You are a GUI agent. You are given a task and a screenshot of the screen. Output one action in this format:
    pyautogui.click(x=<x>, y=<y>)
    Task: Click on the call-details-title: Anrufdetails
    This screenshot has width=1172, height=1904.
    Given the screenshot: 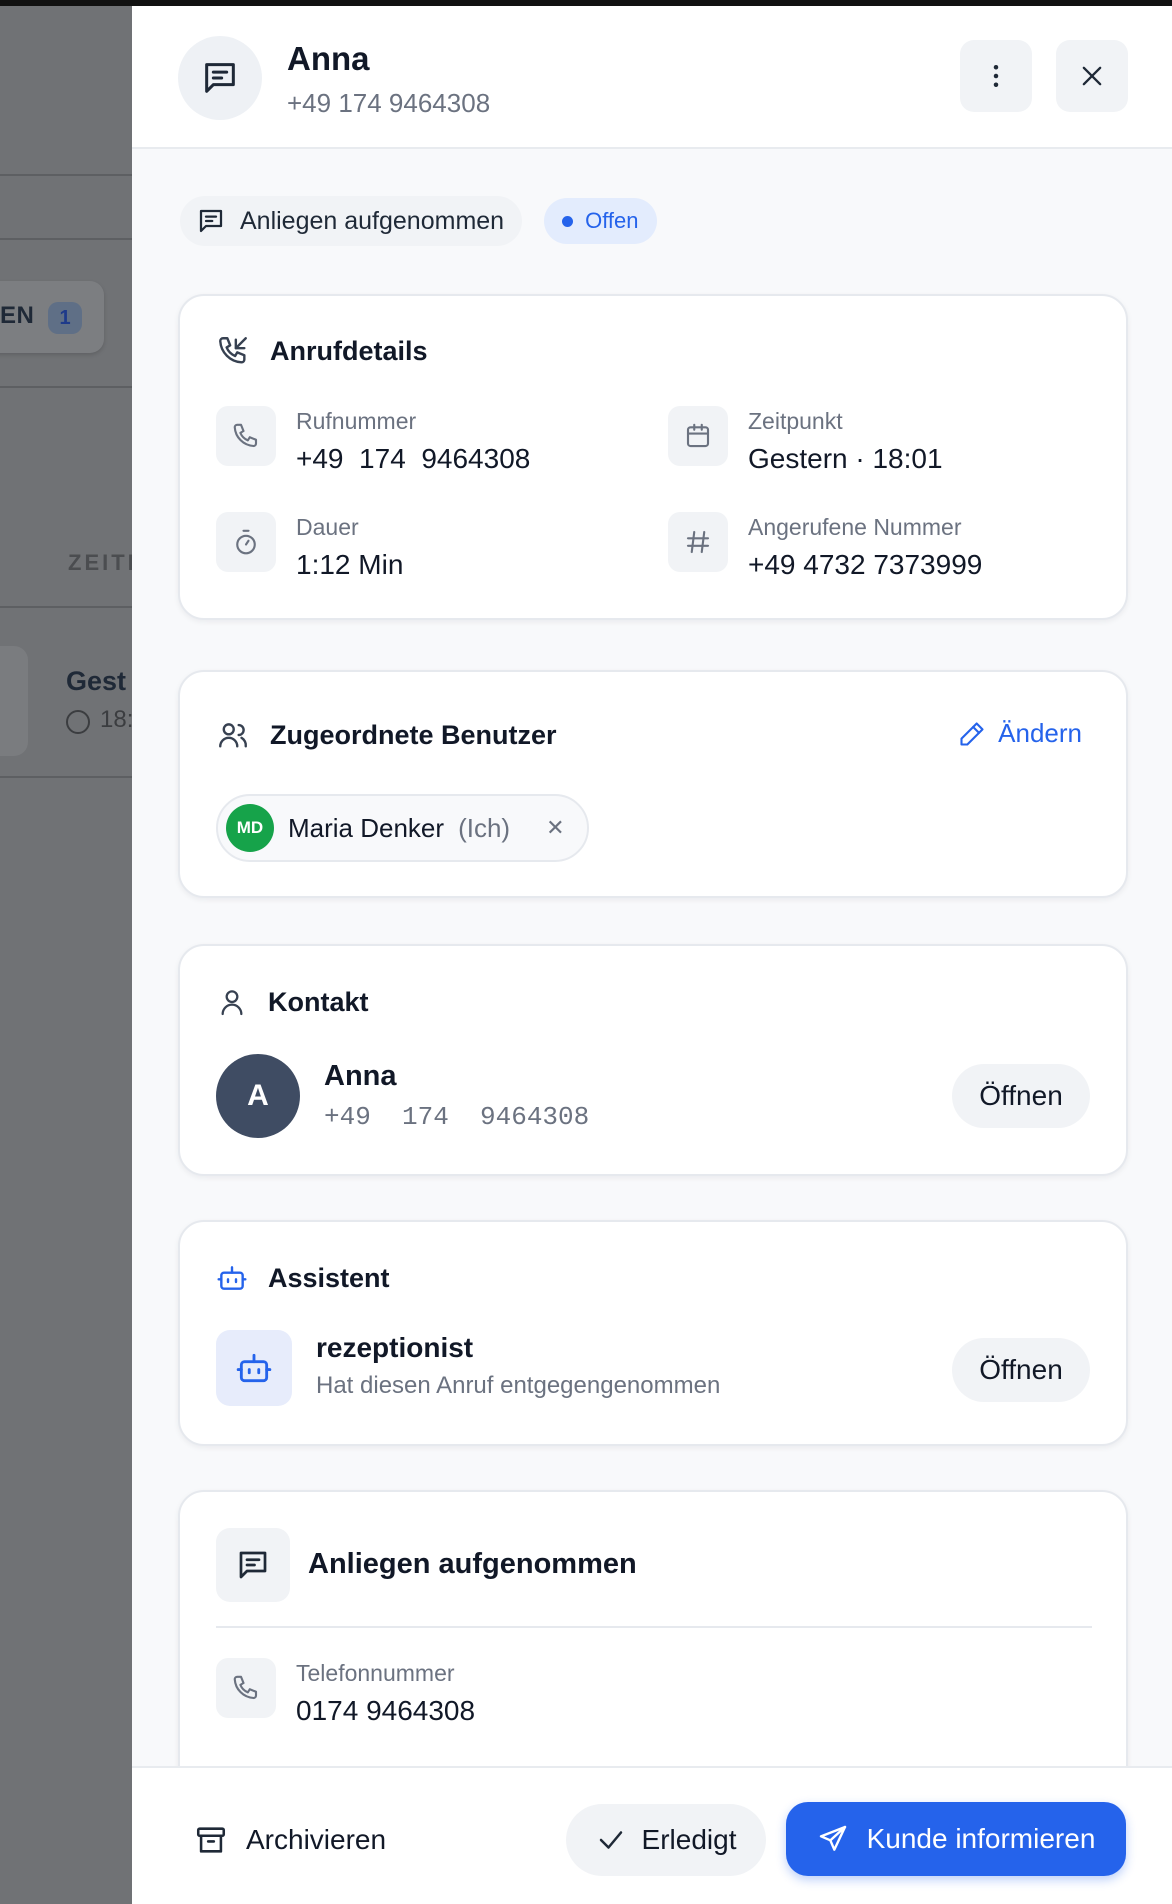 What is the action you would take?
    pyautogui.click(x=349, y=350)
    